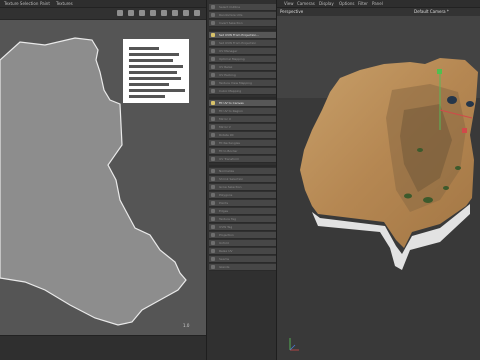 The height and width of the screenshot is (360, 480). Describe the element at coordinates (242, 211) in the screenshot. I see `tool-item: Edges` at that location.